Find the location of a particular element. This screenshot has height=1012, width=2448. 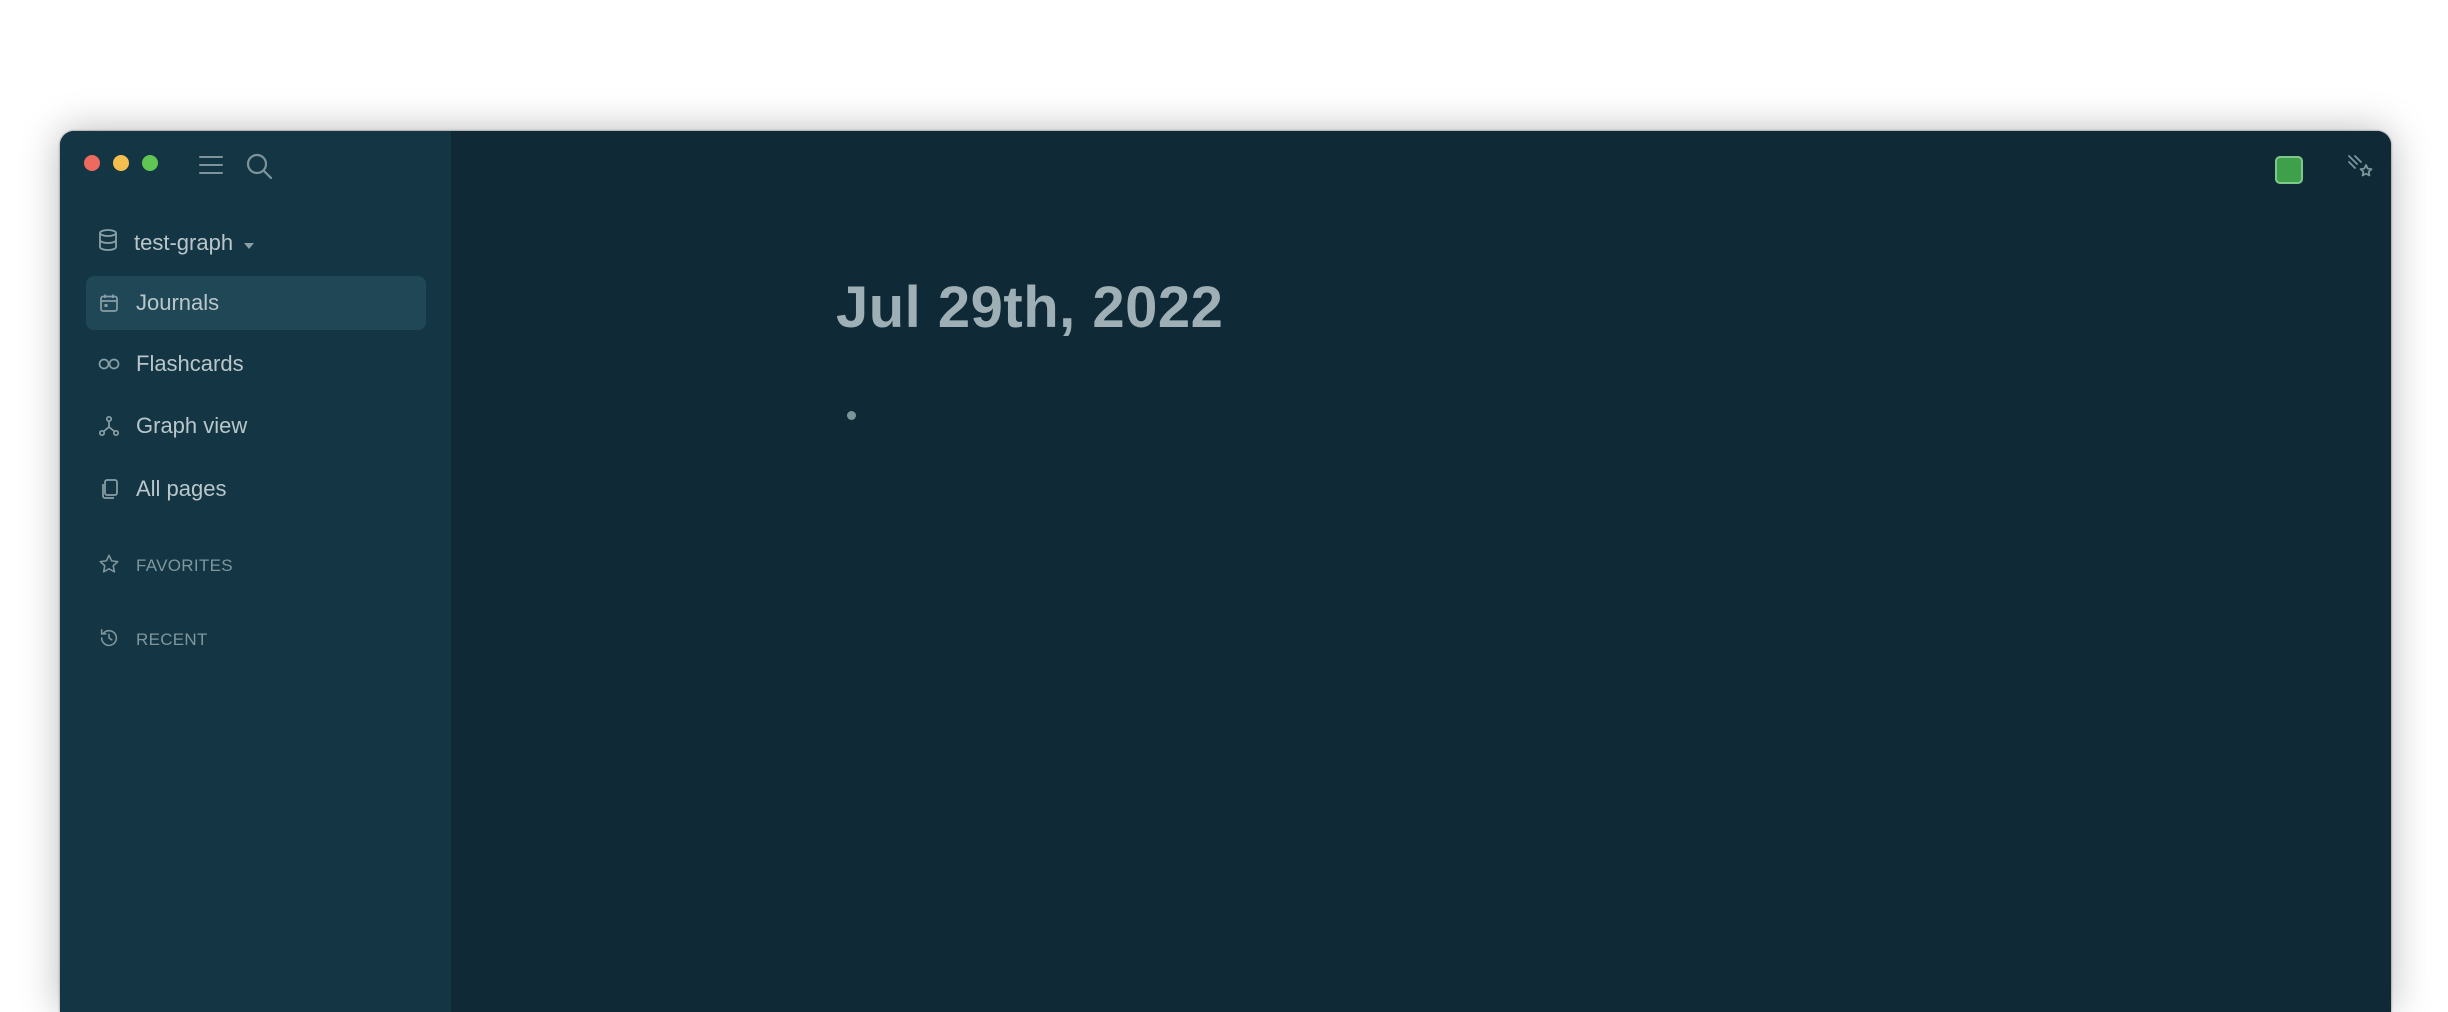

sidebar-item-label: All pages is located at coordinates (181, 488).